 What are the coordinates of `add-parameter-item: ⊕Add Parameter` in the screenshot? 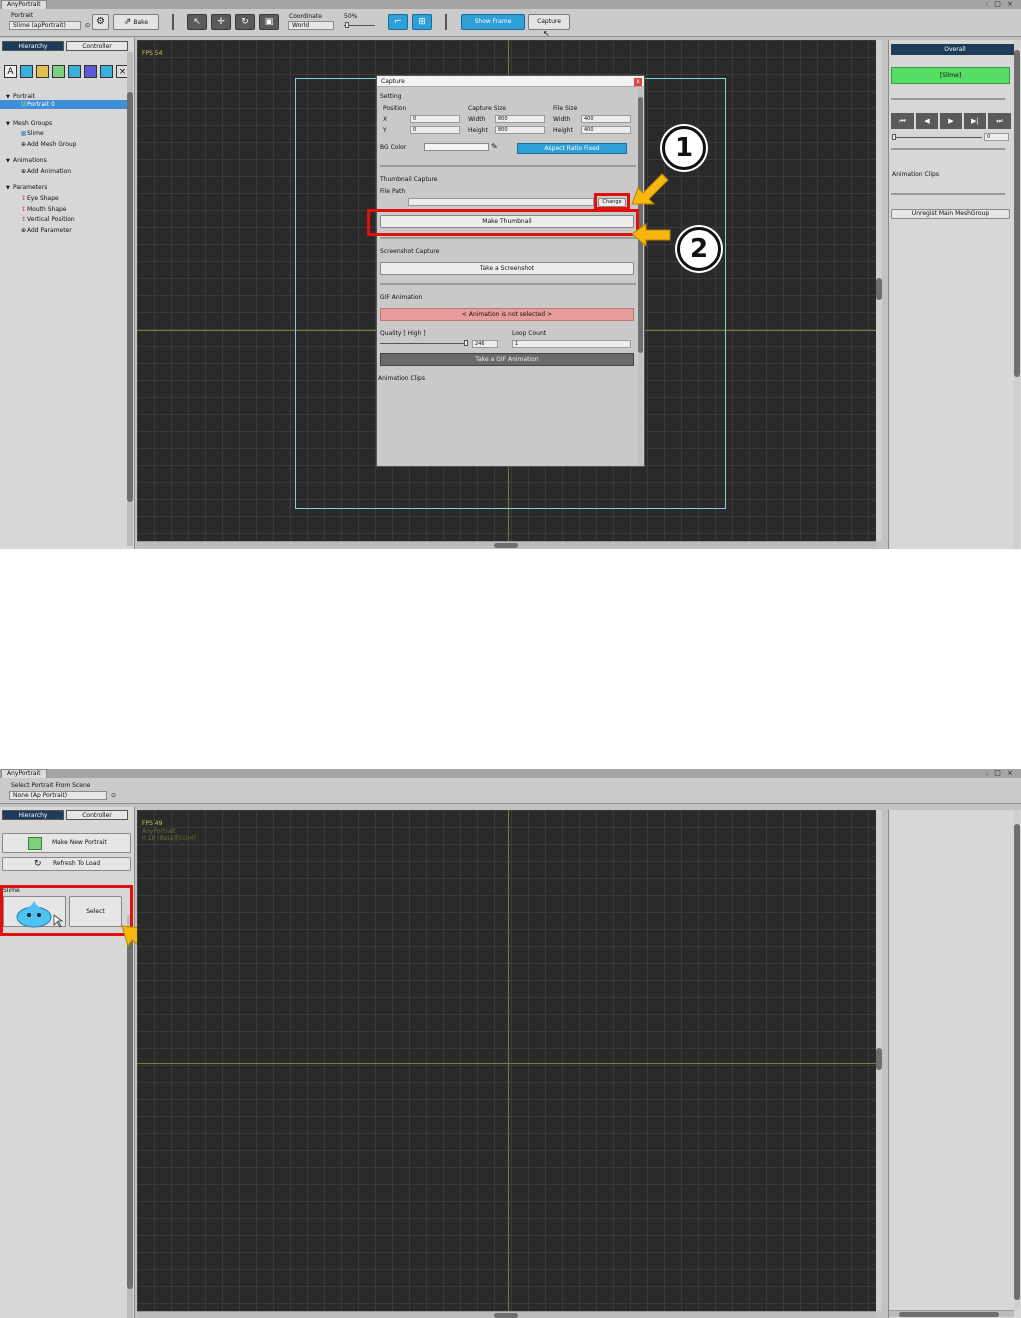 It's located at (46, 230).